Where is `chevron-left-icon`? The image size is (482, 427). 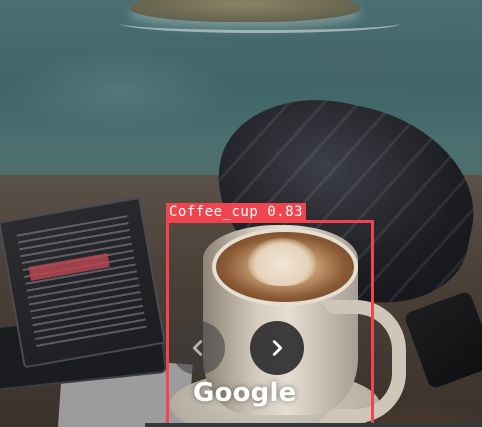
chevron-left-icon is located at coordinates (197, 348).